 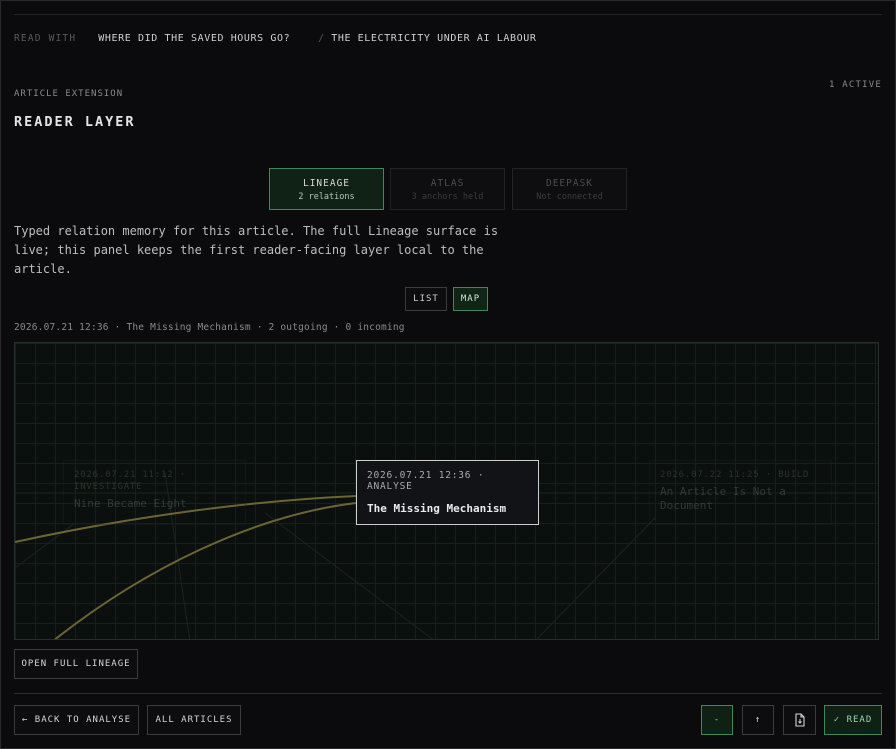 I want to click on tab-lineage-sub: 2 relations, so click(x=326, y=197).